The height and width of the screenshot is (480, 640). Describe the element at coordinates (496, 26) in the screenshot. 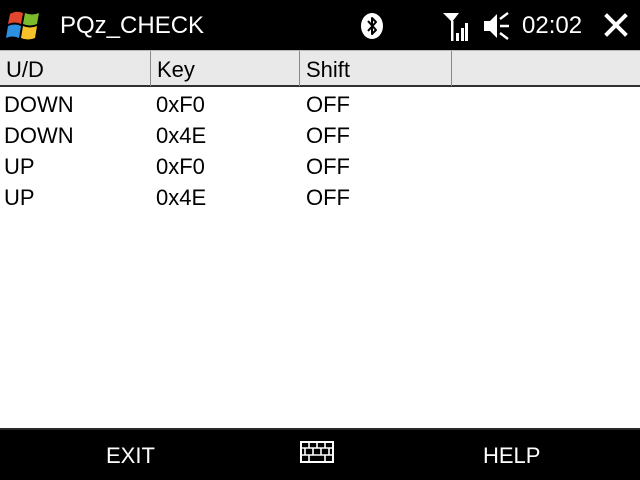

I see `volume-muted-icon` at that location.